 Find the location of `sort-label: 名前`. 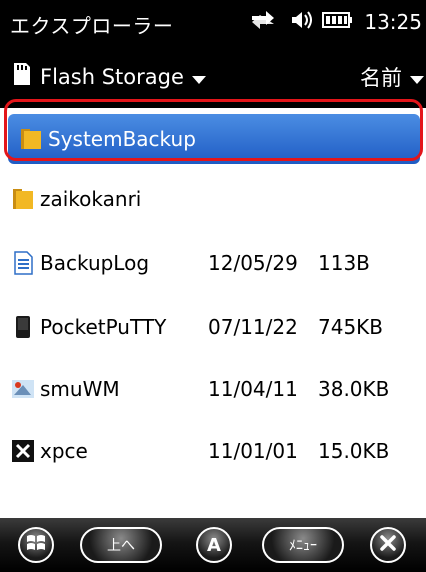

sort-label: 名前 is located at coordinates (381, 78).